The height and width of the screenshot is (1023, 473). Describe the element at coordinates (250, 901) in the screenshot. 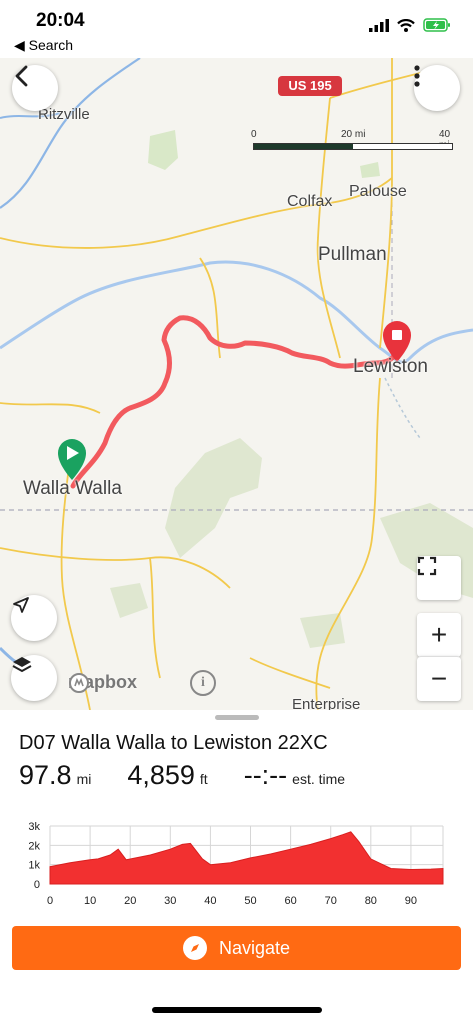

I see `x-tick-label: 50` at that location.